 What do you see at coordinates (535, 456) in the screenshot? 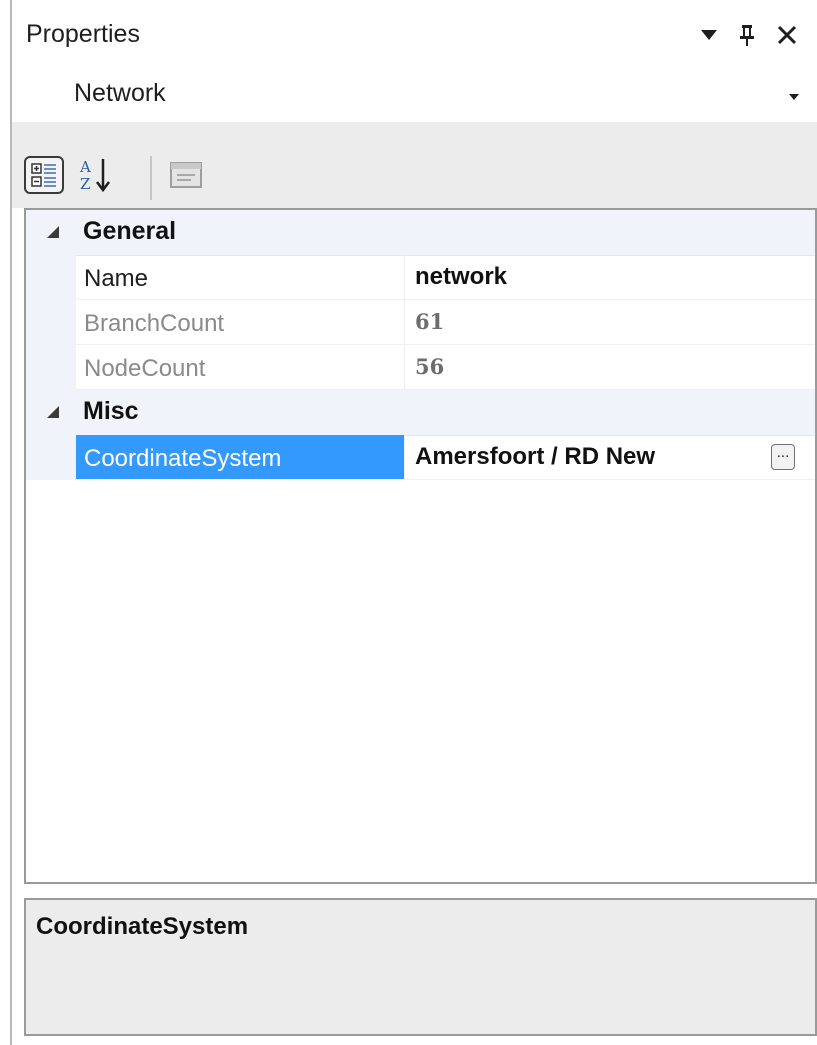
I see `property-value-text: Amersfoort / RD New` at bounding box center [535, 456].